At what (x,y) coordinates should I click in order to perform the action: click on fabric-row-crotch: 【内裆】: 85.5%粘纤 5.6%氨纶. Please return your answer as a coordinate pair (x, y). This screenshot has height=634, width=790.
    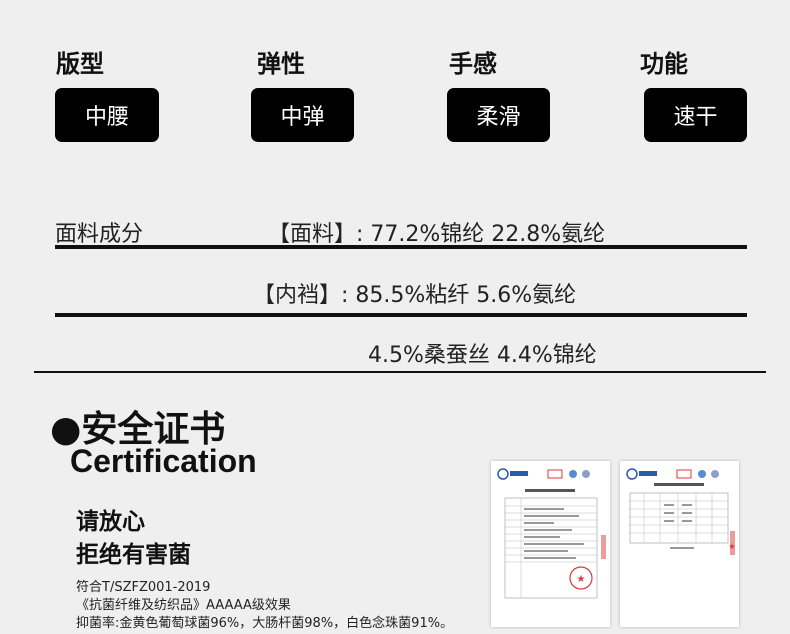
    Looking at the image, I should click on (415, 295).